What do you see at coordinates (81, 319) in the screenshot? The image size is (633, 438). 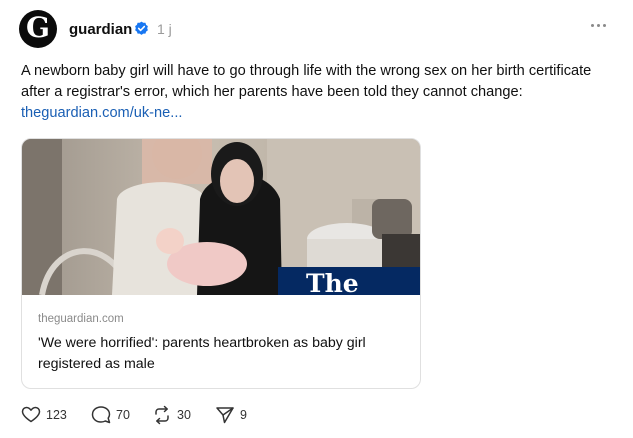 I see `card-domain: theguardian.com` at bounding box center [81, 319].